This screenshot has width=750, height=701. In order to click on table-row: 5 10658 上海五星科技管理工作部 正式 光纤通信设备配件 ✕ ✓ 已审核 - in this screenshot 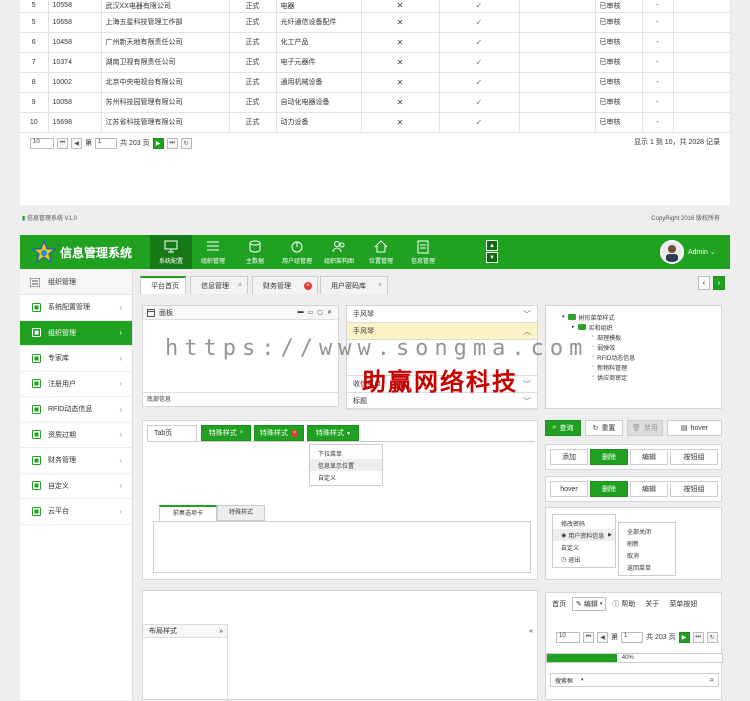, I will do `click(375, 22)`.